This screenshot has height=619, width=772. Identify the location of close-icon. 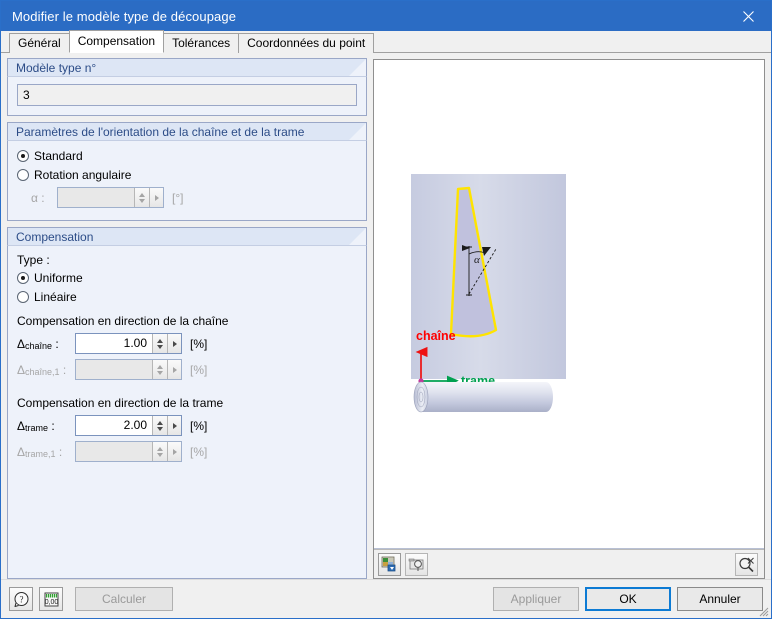
(748, 16).